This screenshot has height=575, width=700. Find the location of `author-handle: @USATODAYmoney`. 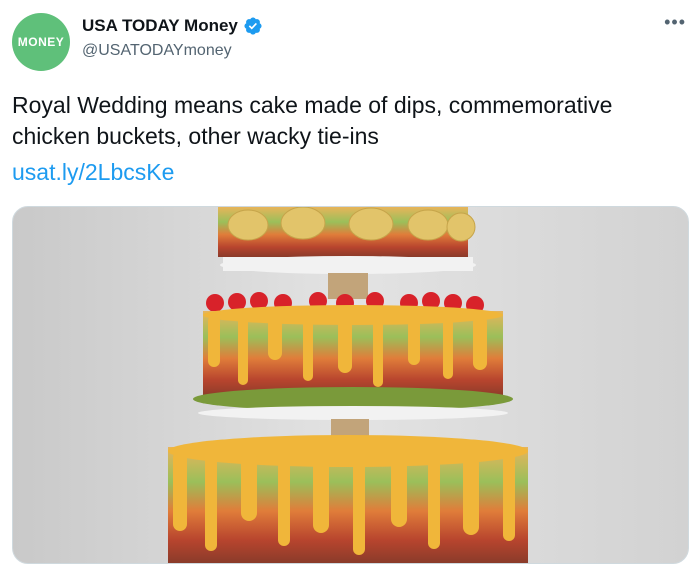

author-handle: @USATODAYmoney is located at coordinates (157, 51).